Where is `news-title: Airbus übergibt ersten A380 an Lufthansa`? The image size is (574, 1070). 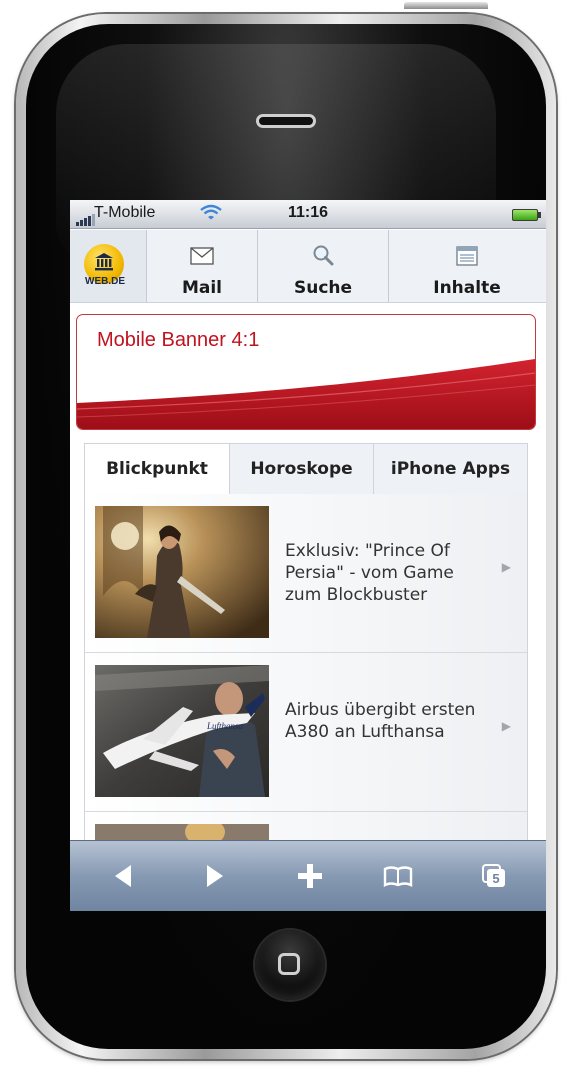
news-title: Airbus übergibt ersten A380 an Lufthansa is located at coordinates (380, 721).